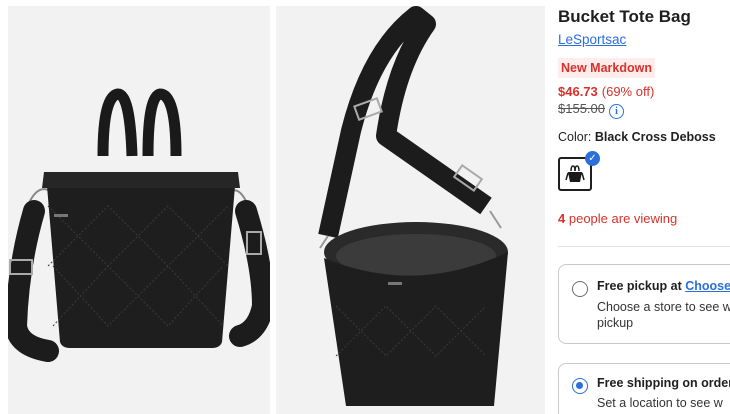  I want to click on pickup-title: Free pickup at Choose s, so click(663, 286).